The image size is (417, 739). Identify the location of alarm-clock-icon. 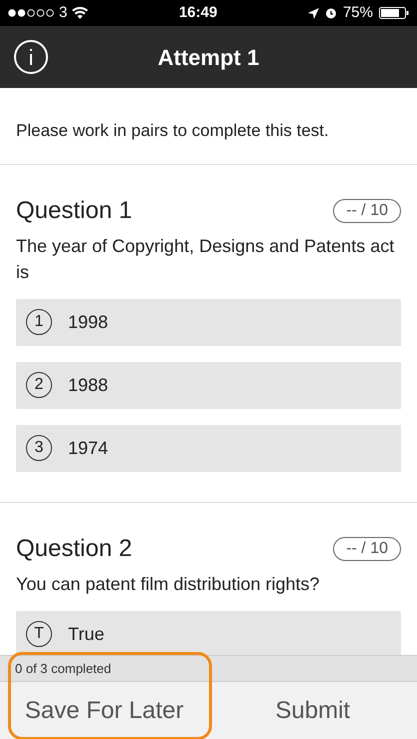
(330, 13).